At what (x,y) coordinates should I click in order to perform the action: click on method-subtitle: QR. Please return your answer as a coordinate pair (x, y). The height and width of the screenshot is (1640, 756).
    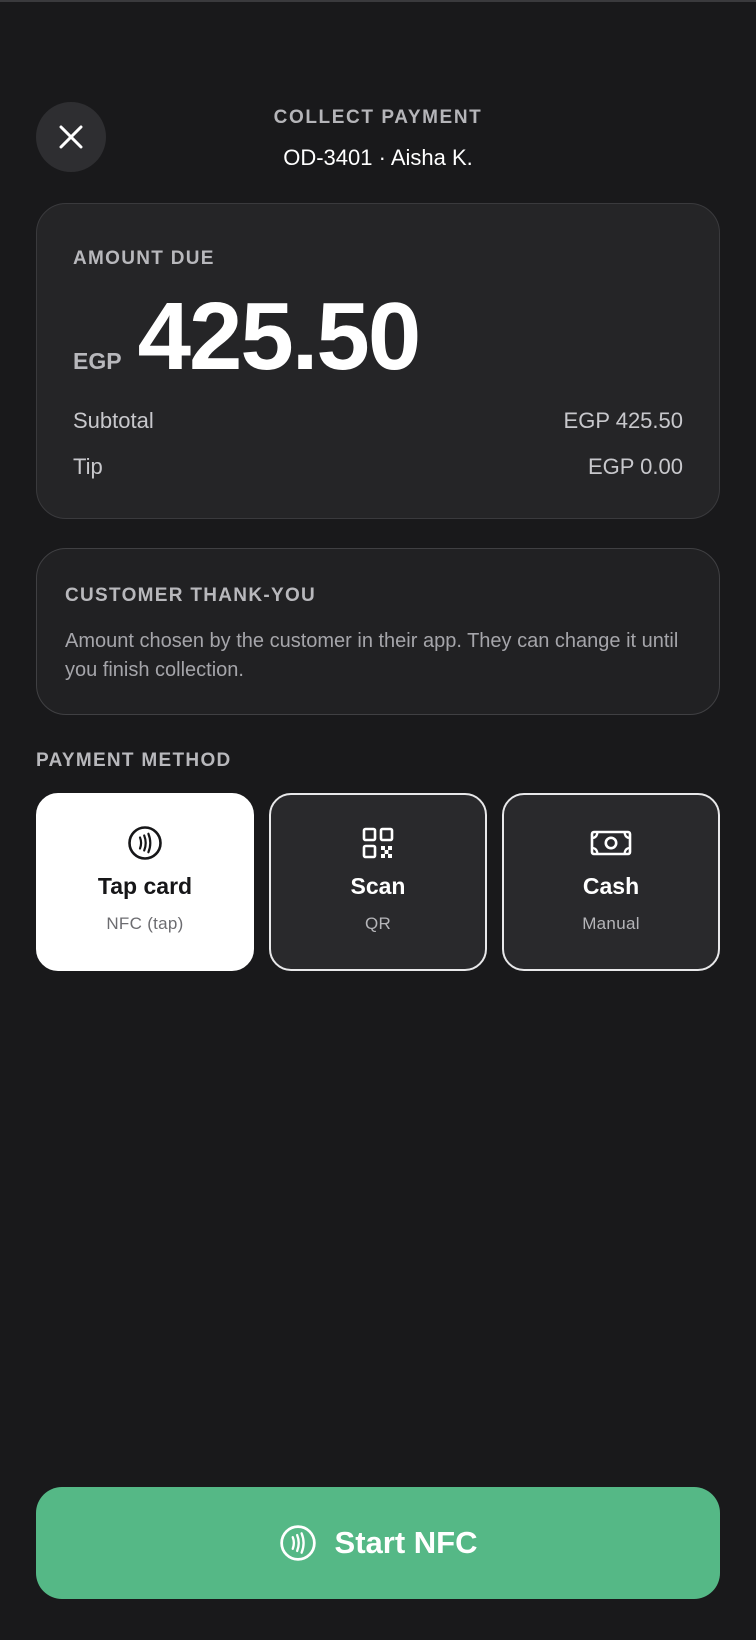
    Looking at the image, I should click on (378, 923).